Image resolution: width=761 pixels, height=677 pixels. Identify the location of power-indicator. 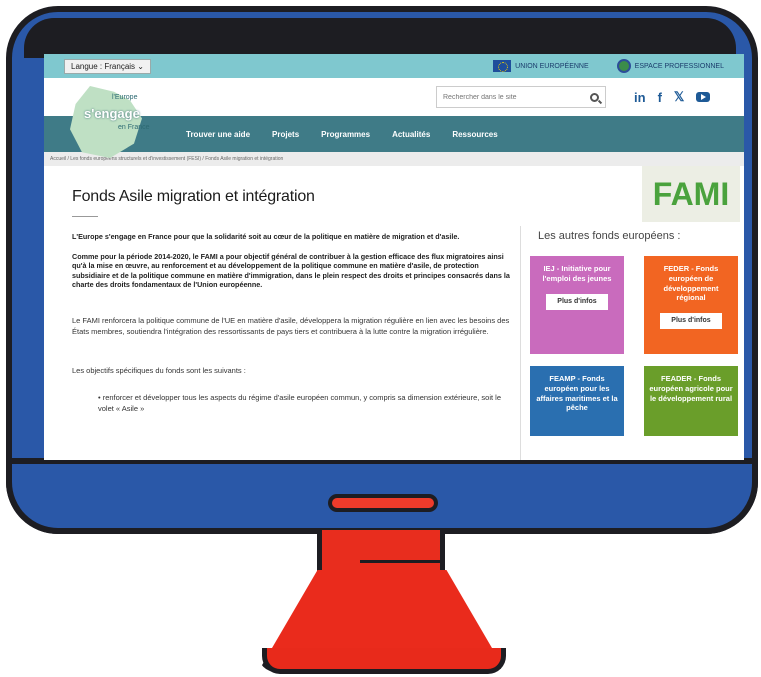
(383, 503).